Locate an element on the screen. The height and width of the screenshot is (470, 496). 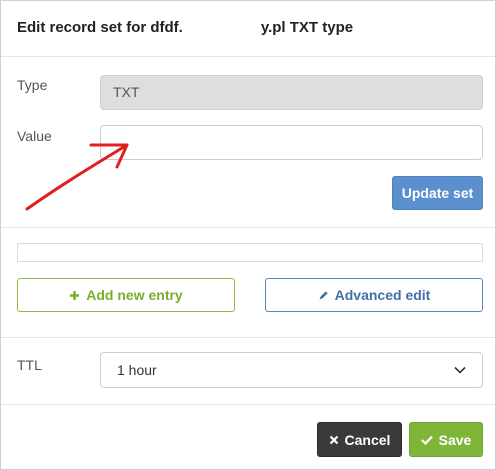
entries-list is located at coordinates (250, 252).